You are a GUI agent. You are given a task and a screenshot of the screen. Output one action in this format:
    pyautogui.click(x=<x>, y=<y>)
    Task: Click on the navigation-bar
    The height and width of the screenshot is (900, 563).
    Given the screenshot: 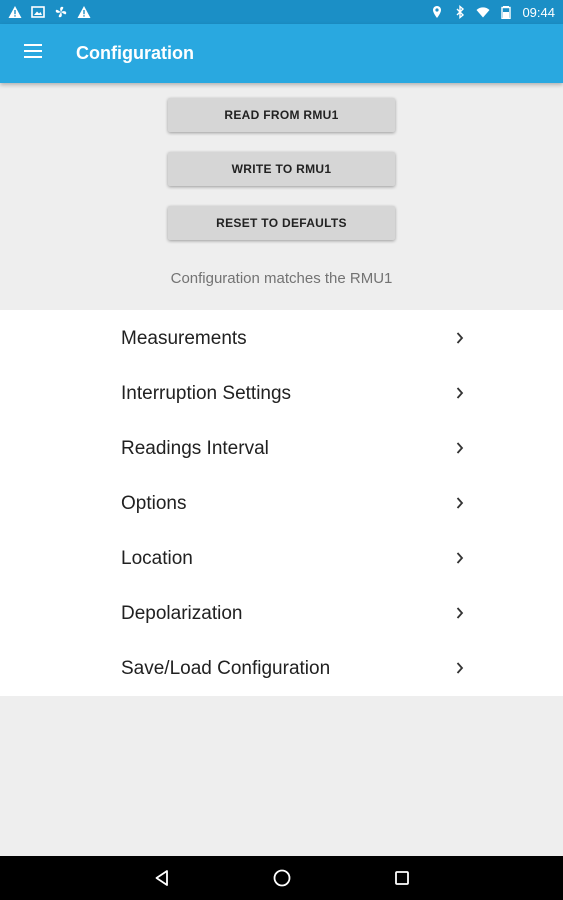 What is the action you would take?
    pyautogui.click(x=281, y=878)
    